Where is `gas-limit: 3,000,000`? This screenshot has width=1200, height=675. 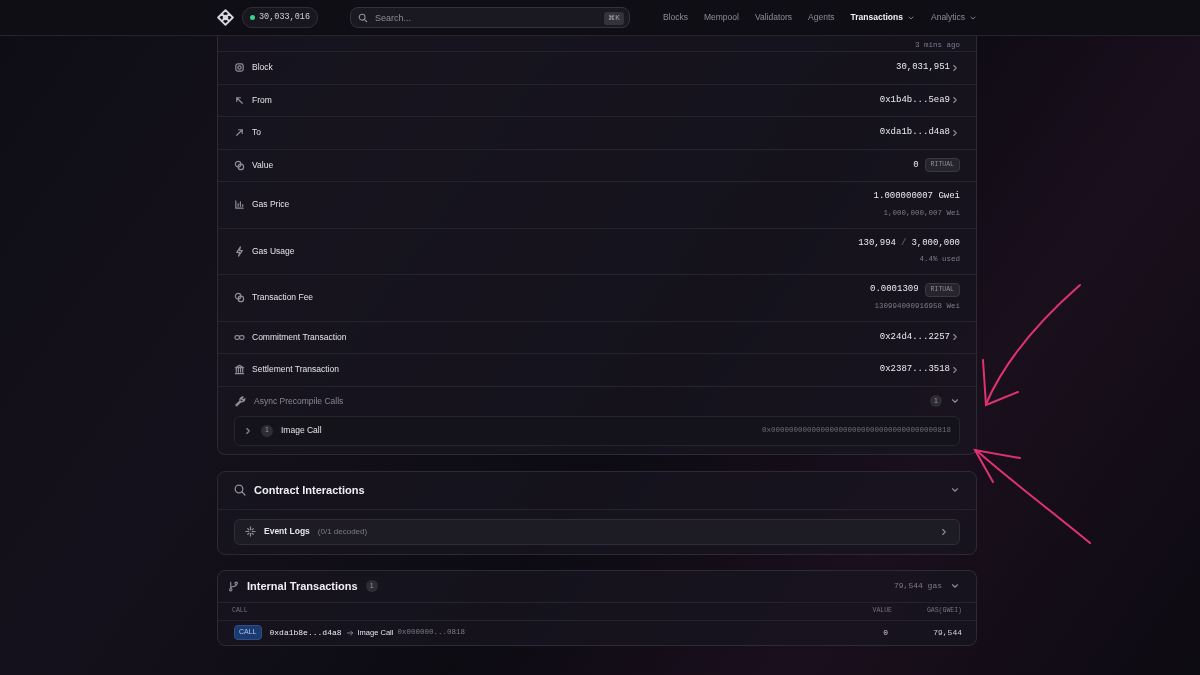 gas-limit: 3,000,000 is located at coordinates (935, 243).